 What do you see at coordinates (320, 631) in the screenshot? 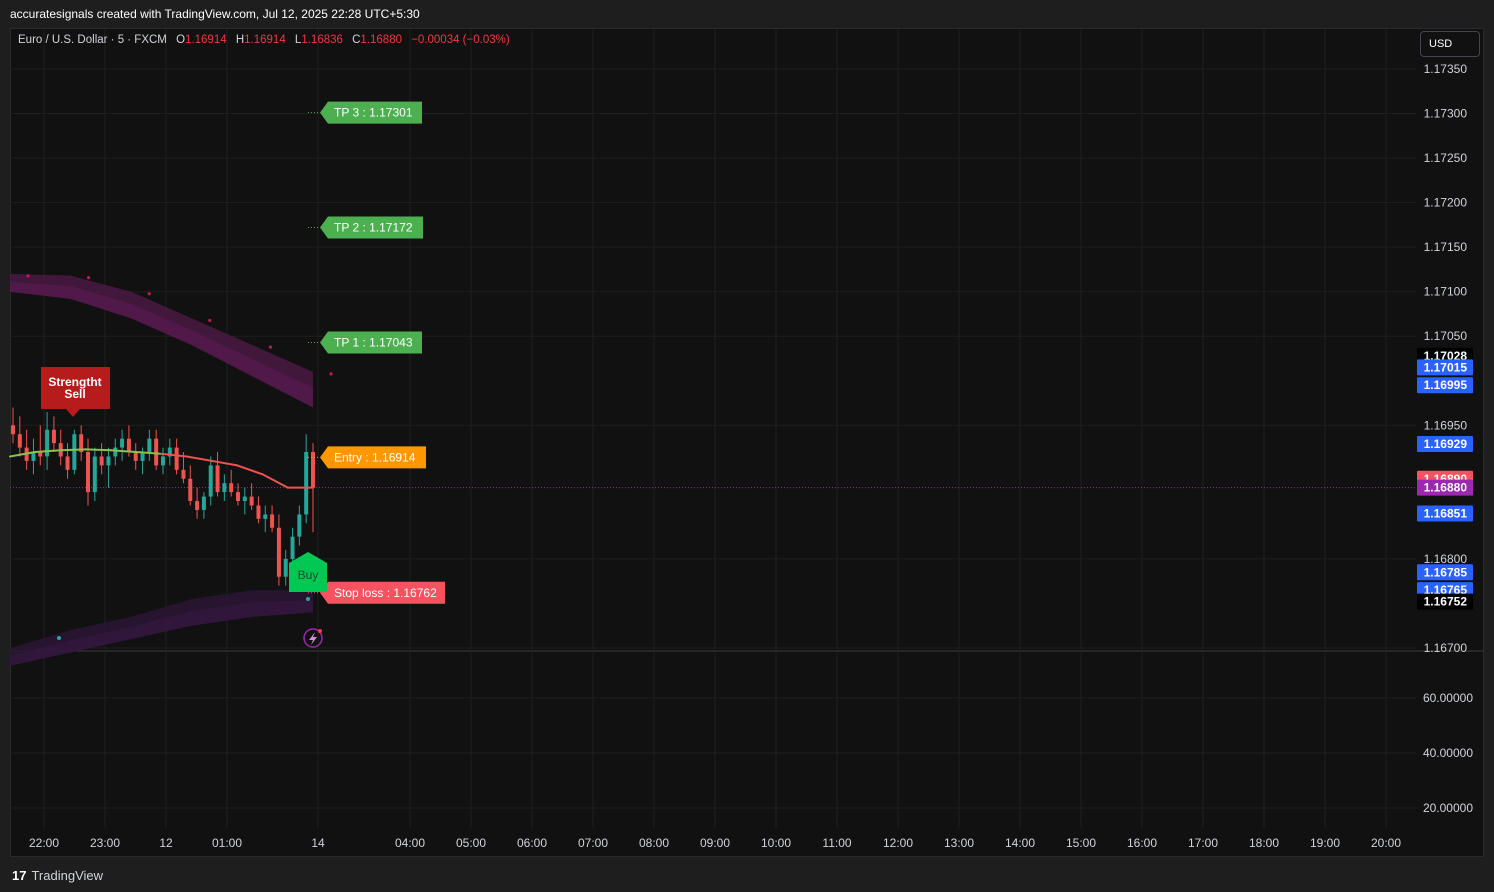
I see `alert-dot` at bounding box center [320, 631].